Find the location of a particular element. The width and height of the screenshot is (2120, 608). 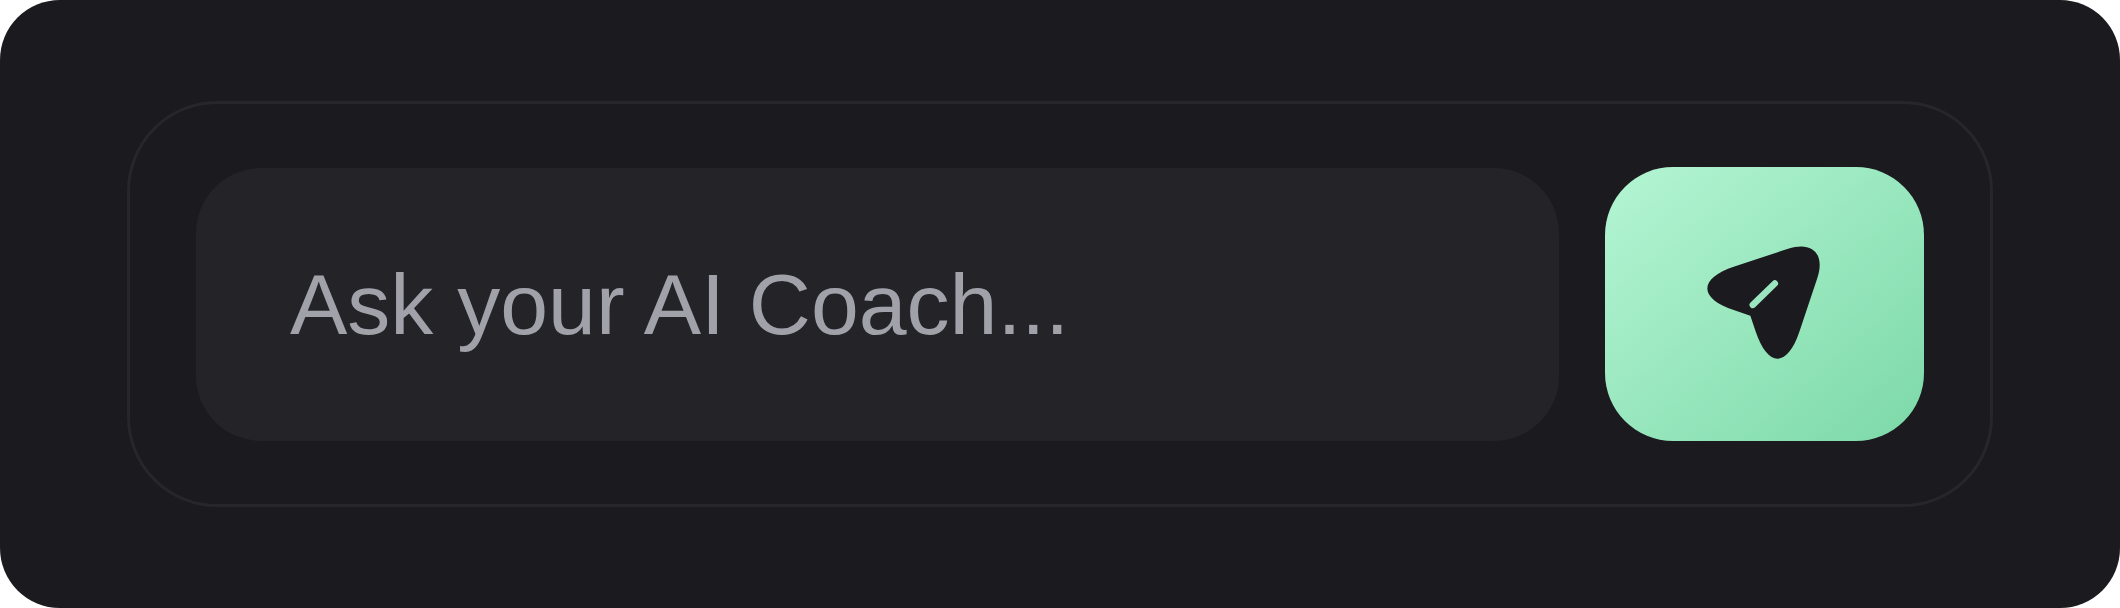

send-button is located at coordinates (1764, 304).